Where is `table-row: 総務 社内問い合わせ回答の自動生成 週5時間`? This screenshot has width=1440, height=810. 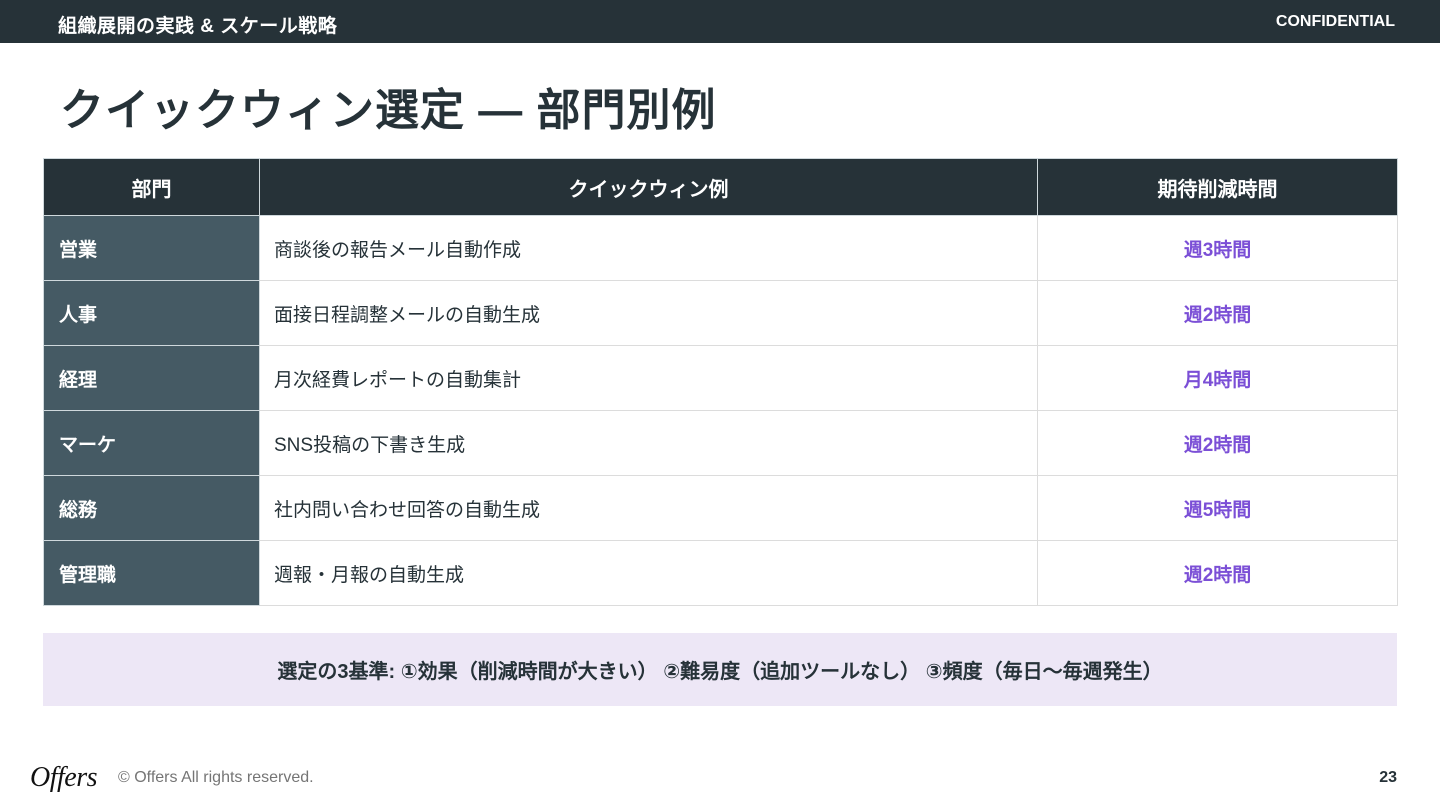 table-row: 総務 社内問い合わせ回答の自動生成 週5時間 is located at coordinates (720, 508).